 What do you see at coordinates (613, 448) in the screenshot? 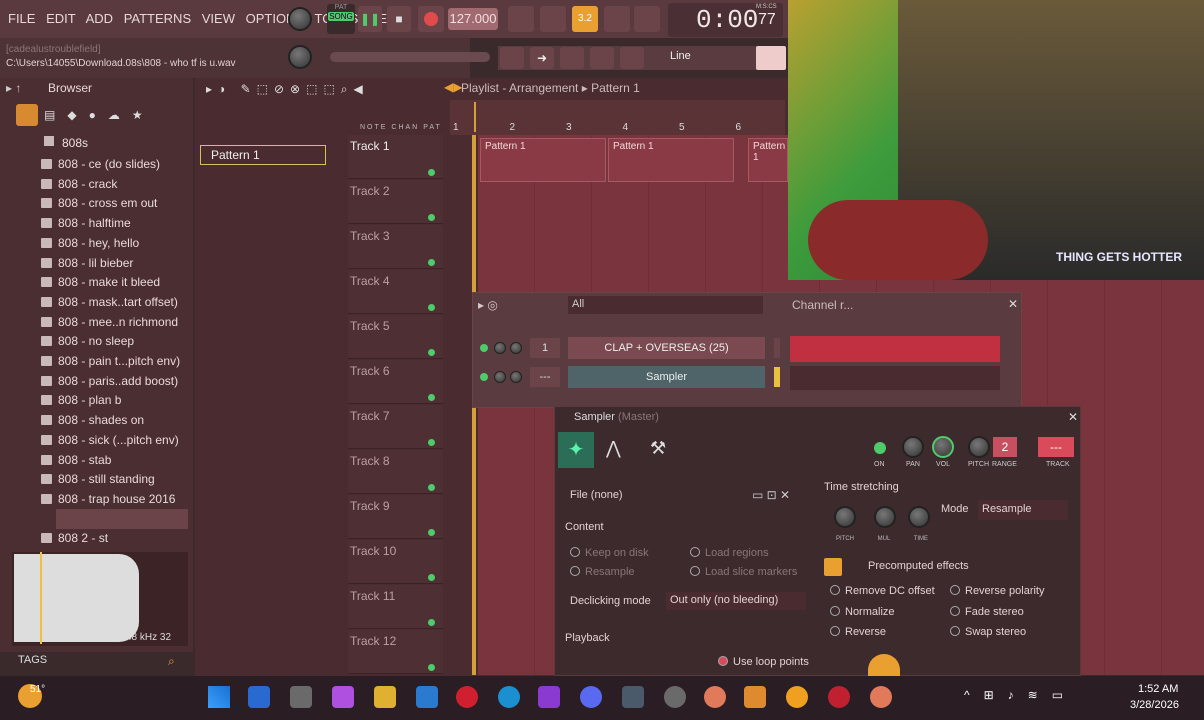
I see `envelope-tab-icon: ⋀` at bounding box center [613, 448].